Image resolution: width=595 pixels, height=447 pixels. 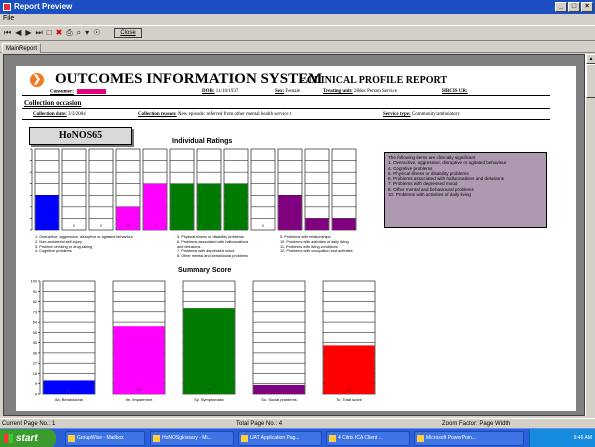 I want to click on zoom-icon: ⌕, so click(x=79, y=33).